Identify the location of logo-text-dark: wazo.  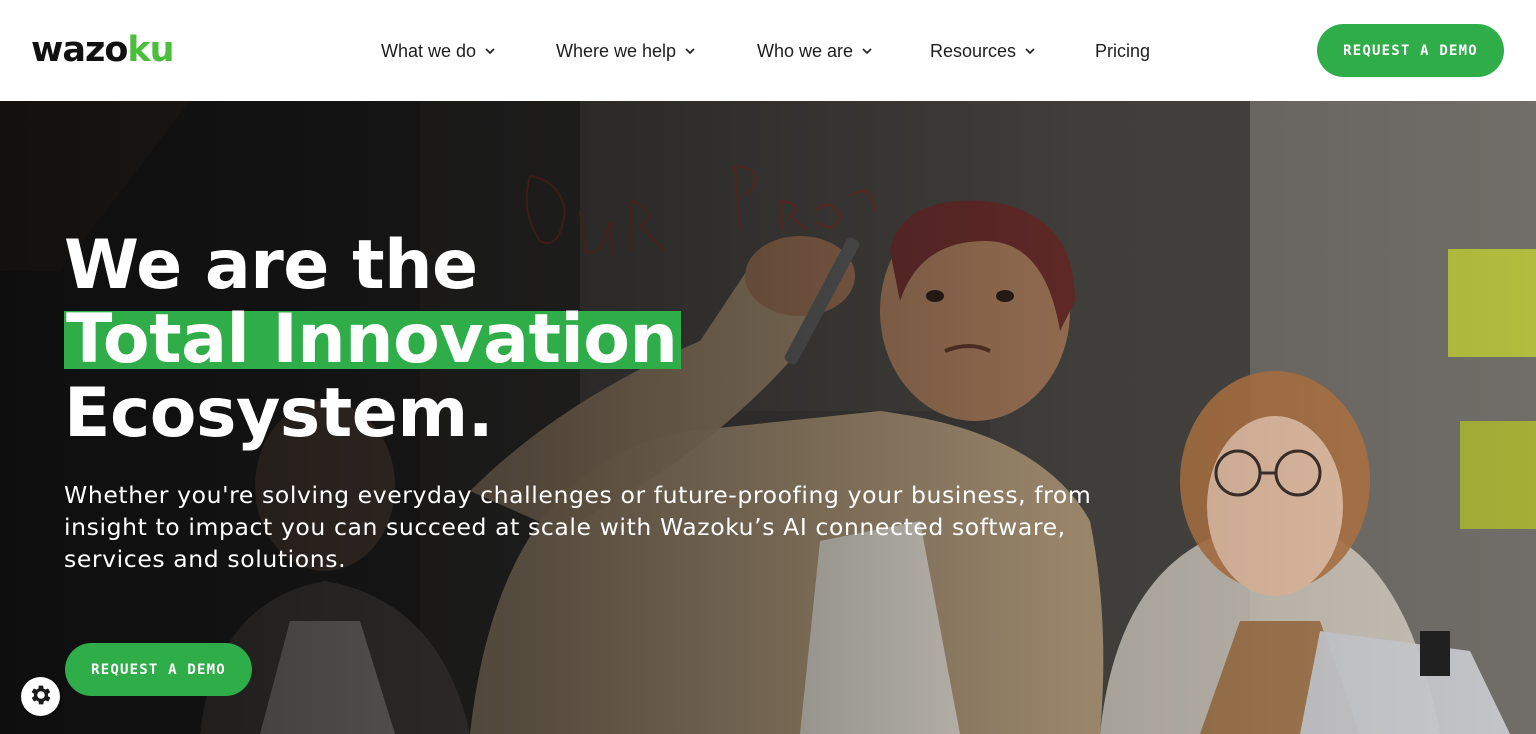
(79, 50).